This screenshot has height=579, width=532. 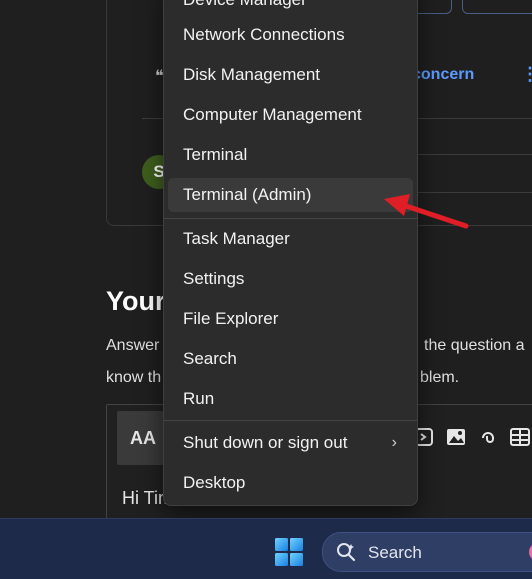 What do you see at coordinates (290, 155) in the screenshot?
I see `menu-item-terminal: Terminal` at bounding box center [290, 155].